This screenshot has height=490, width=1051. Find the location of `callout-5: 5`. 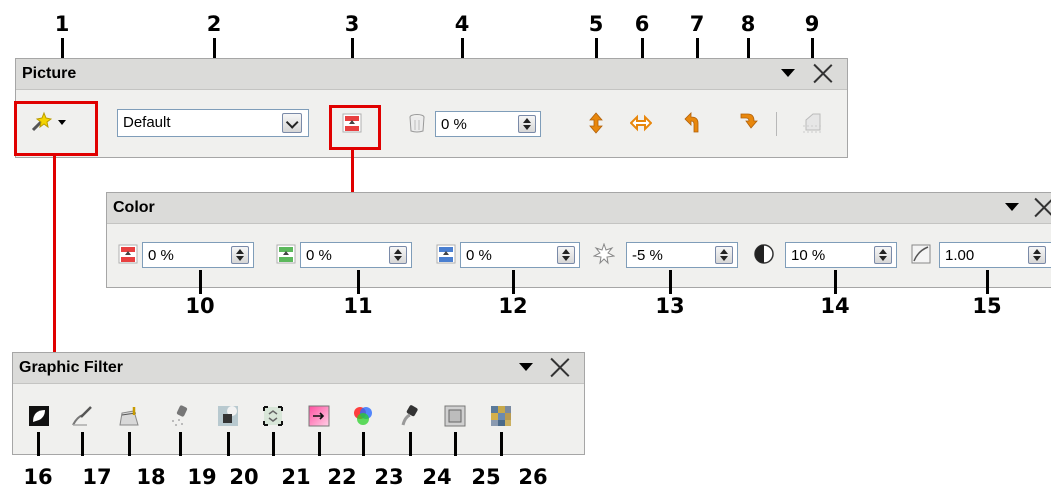

callout-5: 5 is located at coordinates (596, 24).